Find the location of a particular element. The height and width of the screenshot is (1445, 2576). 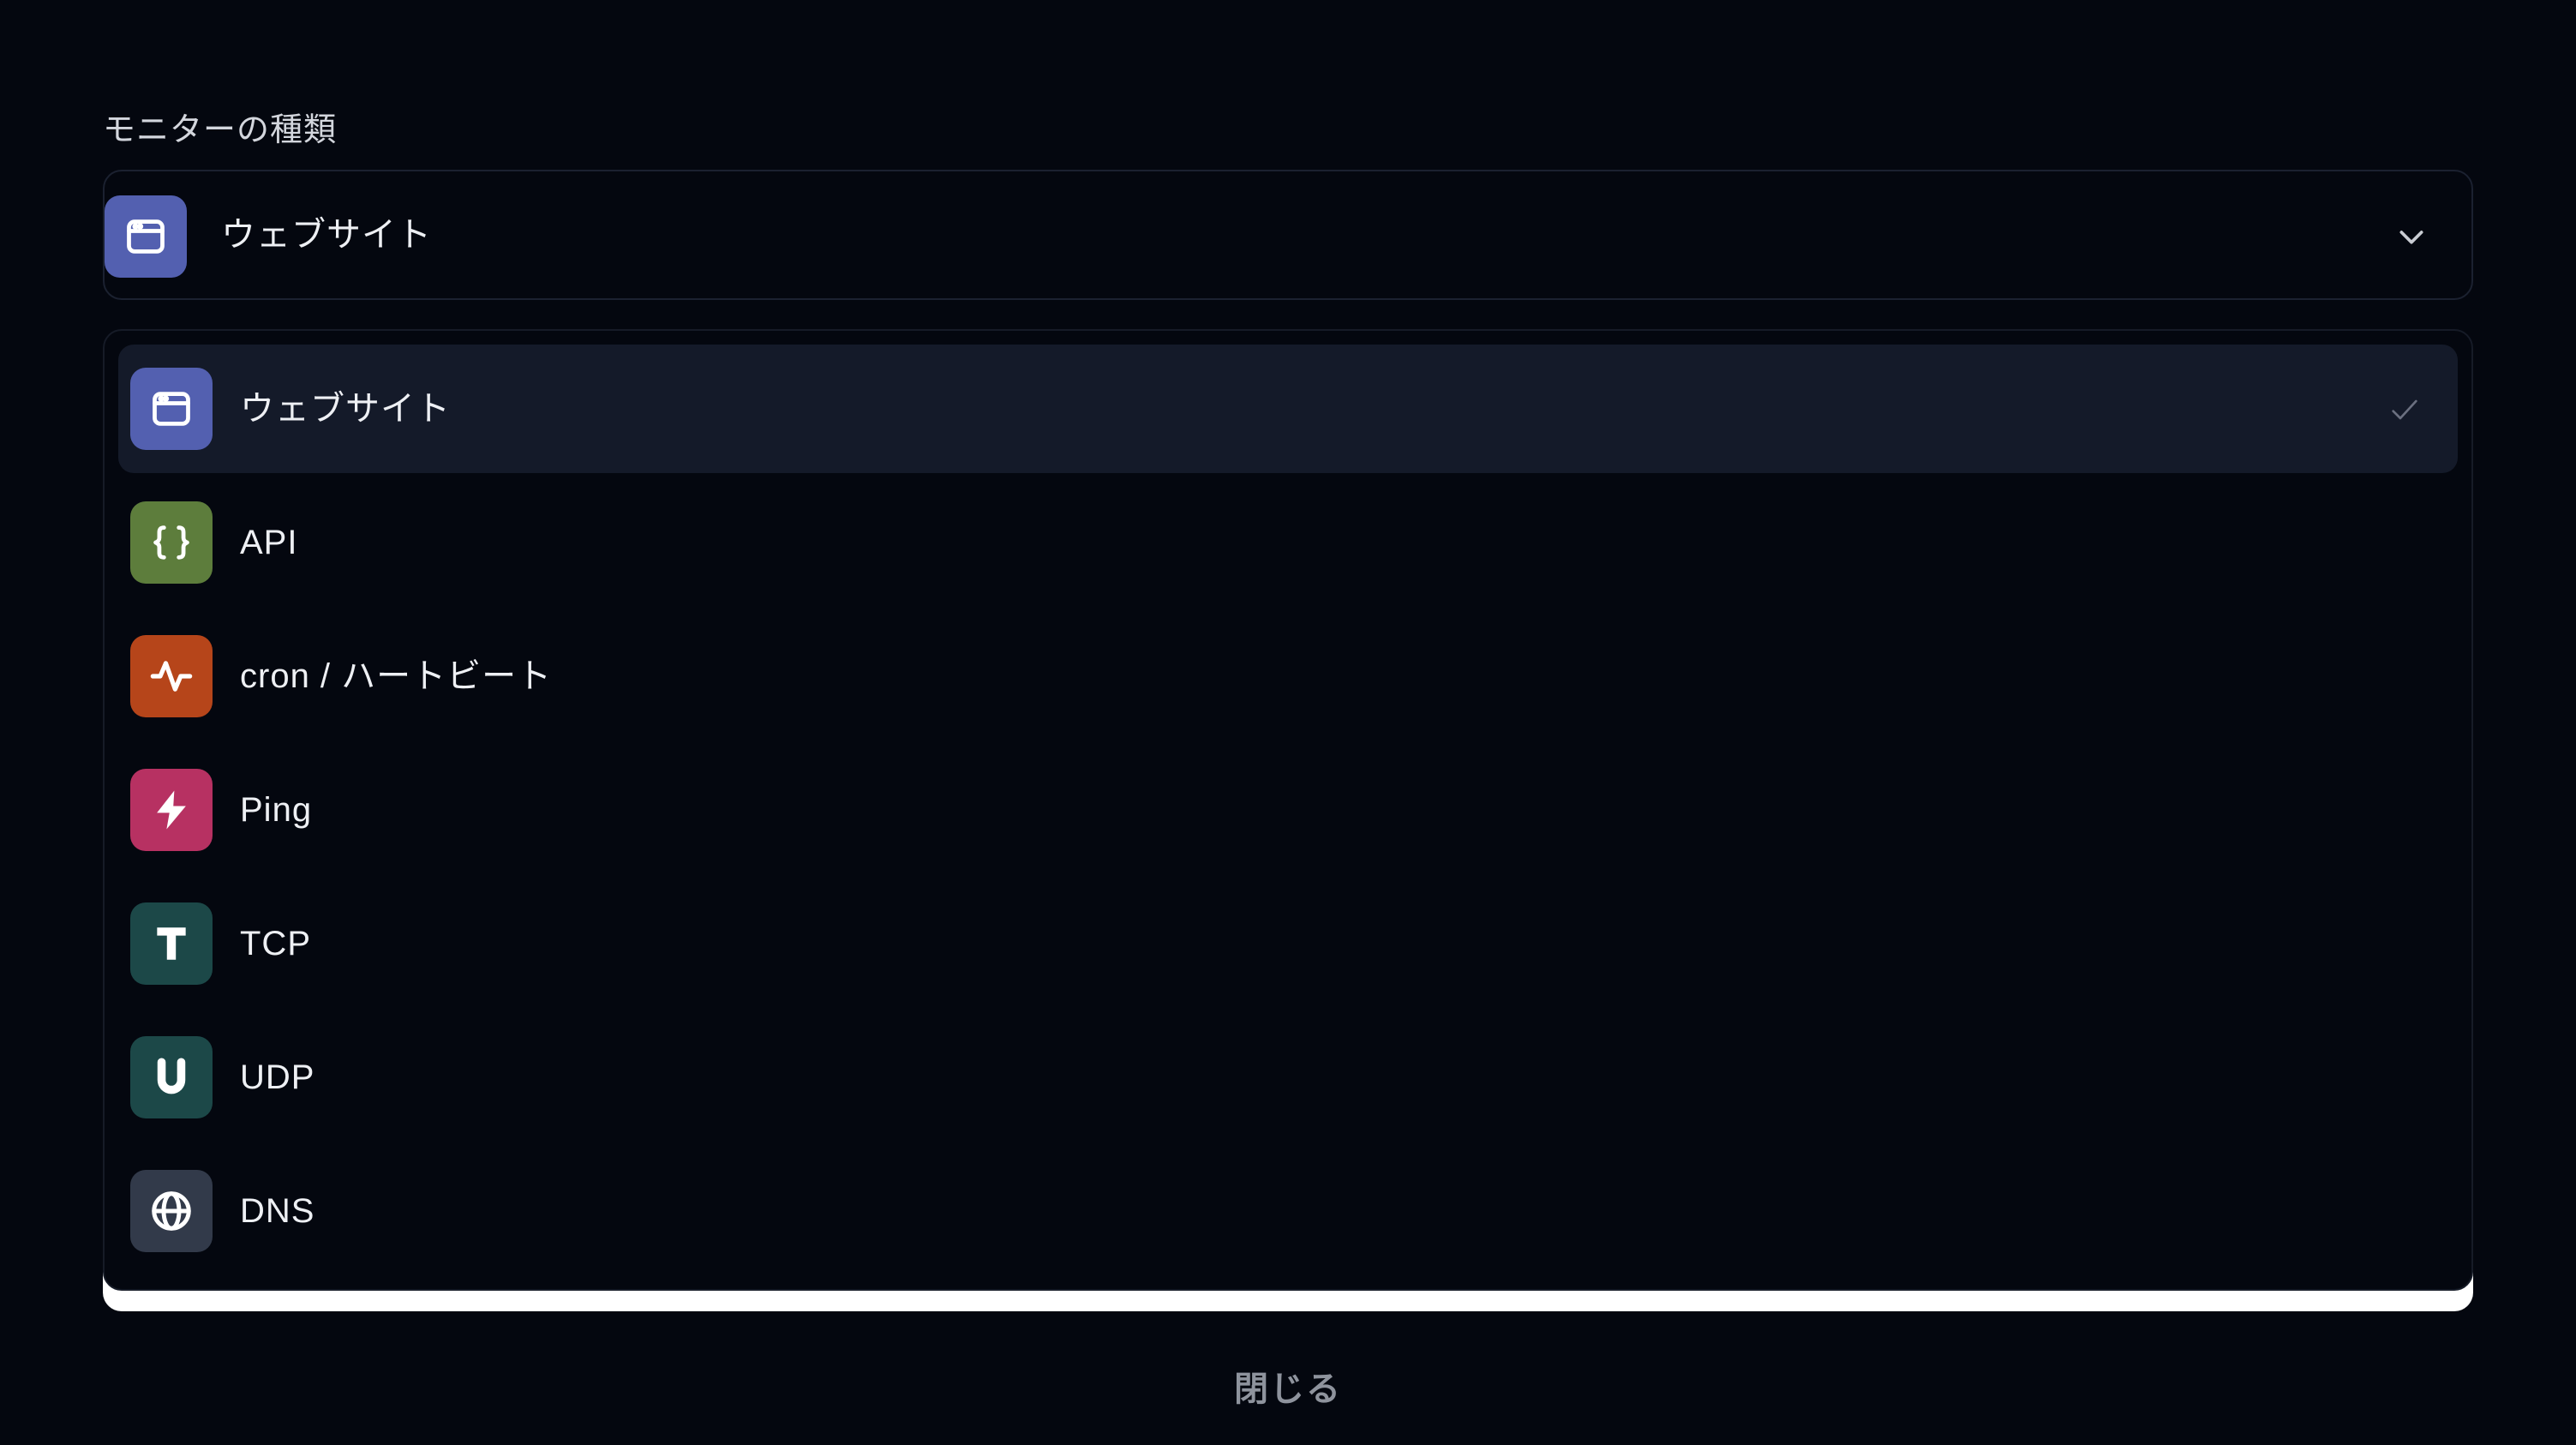

monitor-type-label: モニターの種類 is located at coordinates (220, 130).